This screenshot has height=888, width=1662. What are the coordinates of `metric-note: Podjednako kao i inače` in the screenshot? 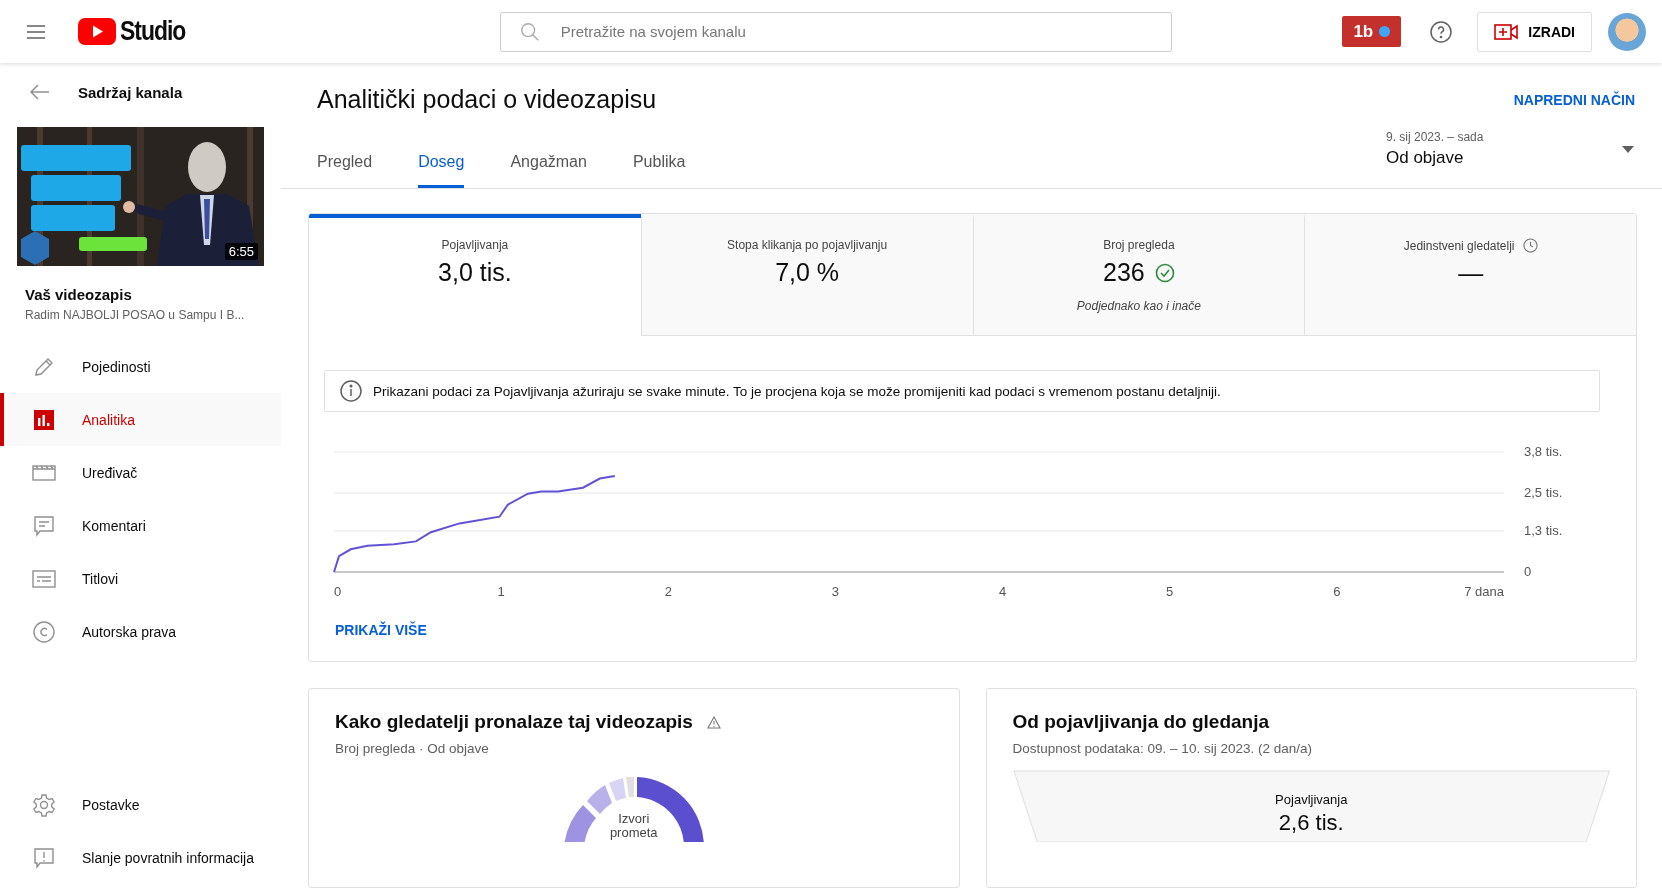 It's located at (1138, 306).